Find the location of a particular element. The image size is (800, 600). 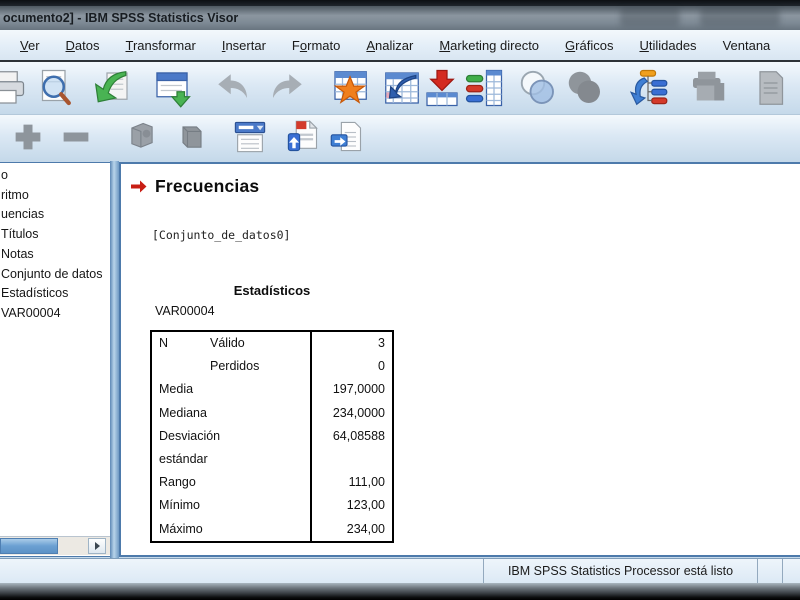

variables-button is located at coordinates (484, 88).